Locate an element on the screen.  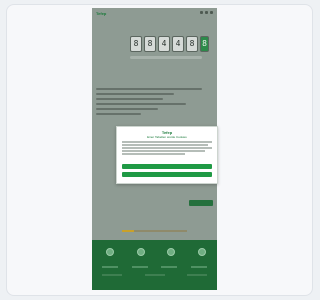
footer-links is located at coordinates (154, 267).